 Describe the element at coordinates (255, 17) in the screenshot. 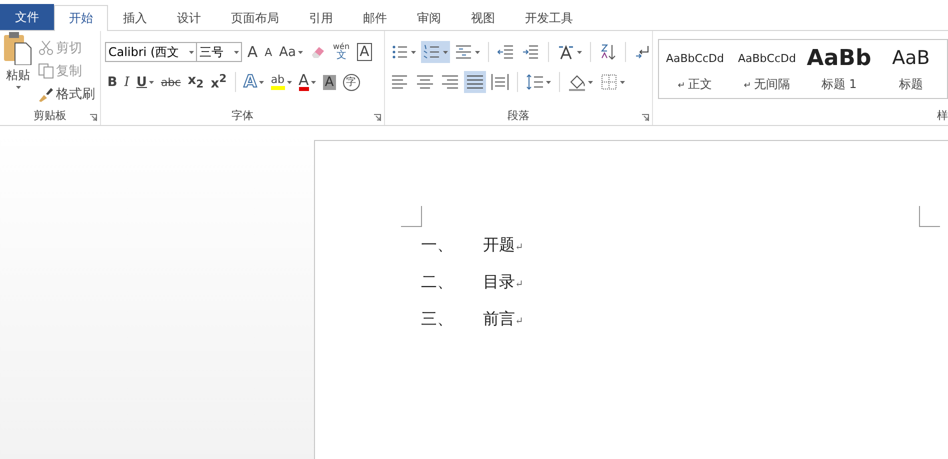

I see `ribbon-tab: 页面布局` at that location.